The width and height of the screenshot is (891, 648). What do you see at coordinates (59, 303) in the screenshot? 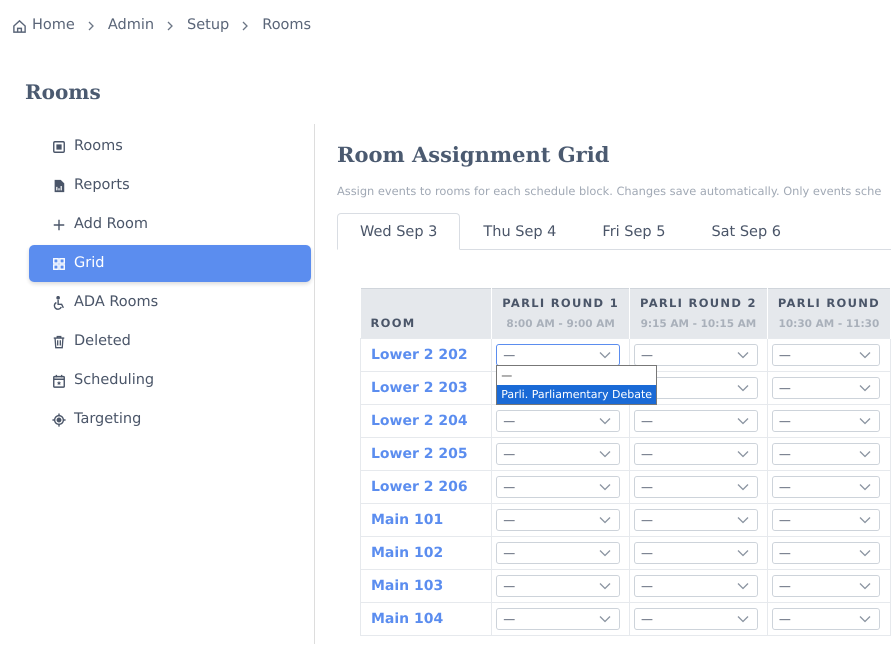
I see `wheelchair-icon` at bounding box center [59, 303].